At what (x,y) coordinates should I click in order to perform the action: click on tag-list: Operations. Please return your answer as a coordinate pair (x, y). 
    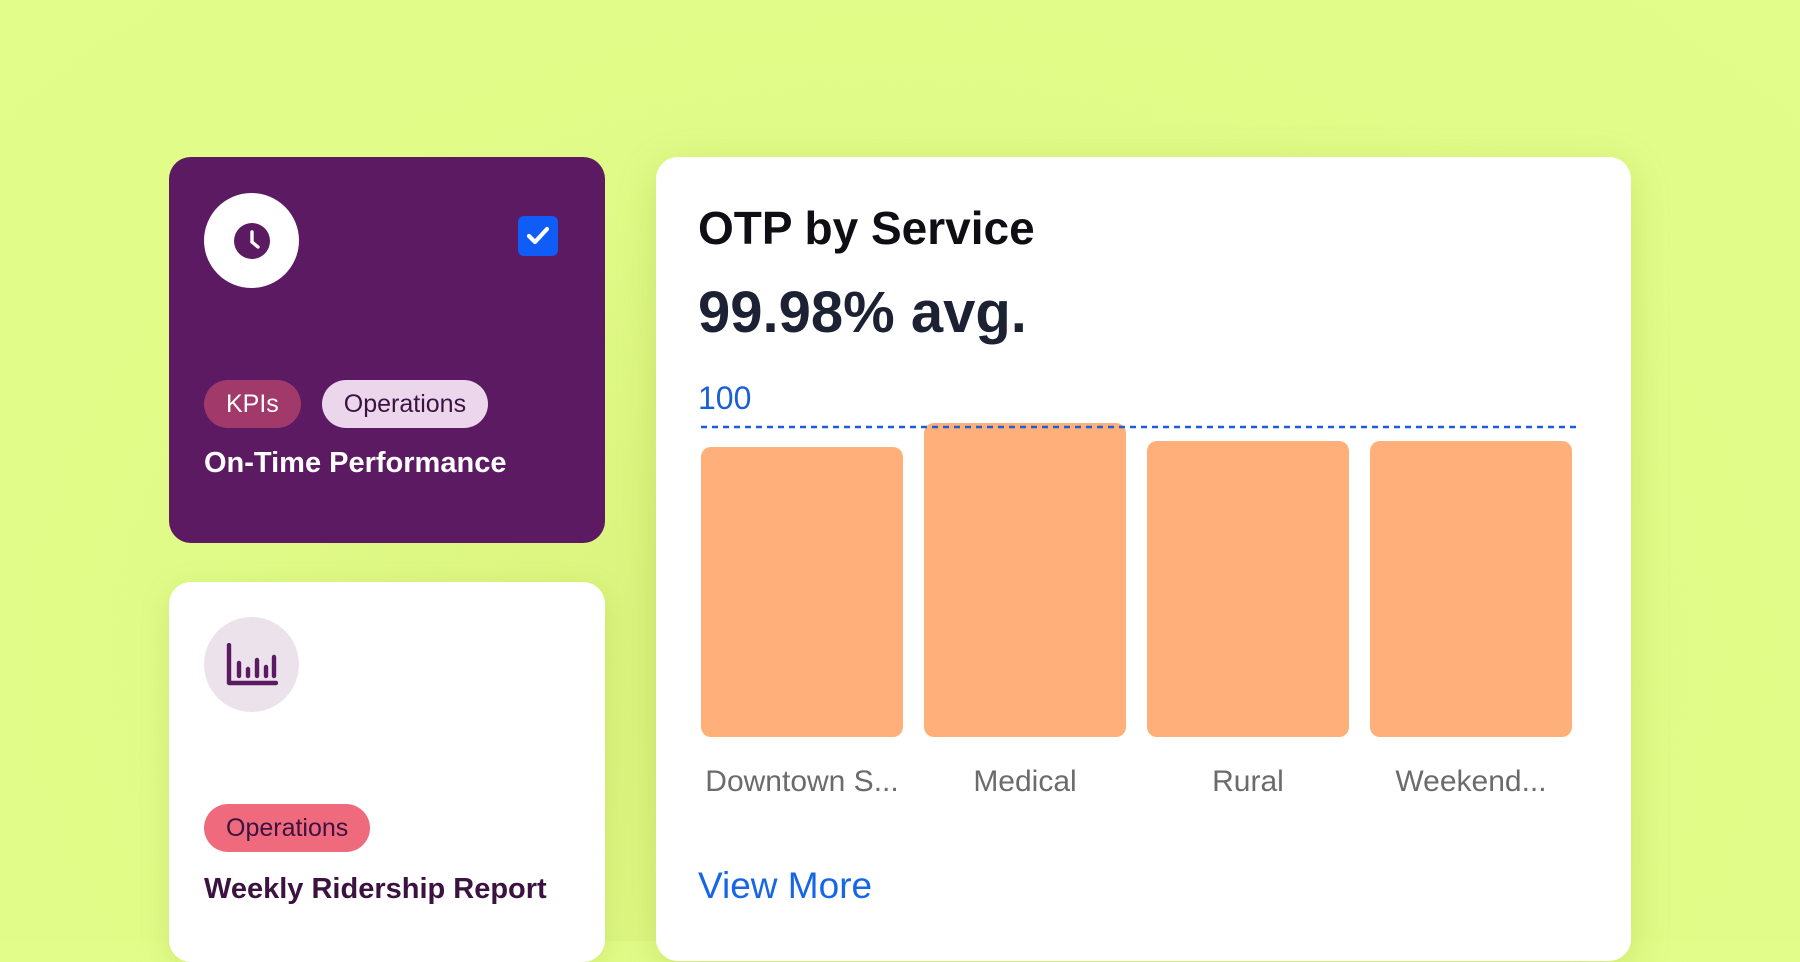
    Looking at the image, I should click on (287, 828).